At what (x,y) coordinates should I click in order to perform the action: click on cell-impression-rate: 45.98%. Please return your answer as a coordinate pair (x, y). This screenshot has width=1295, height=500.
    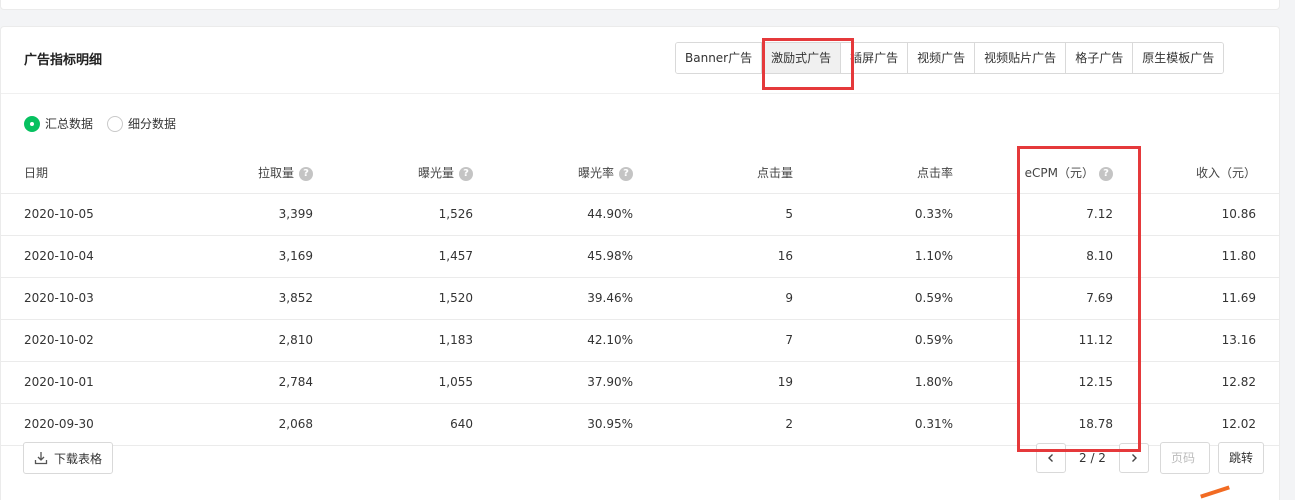
    Looking at the image, I should click on (553, 256).